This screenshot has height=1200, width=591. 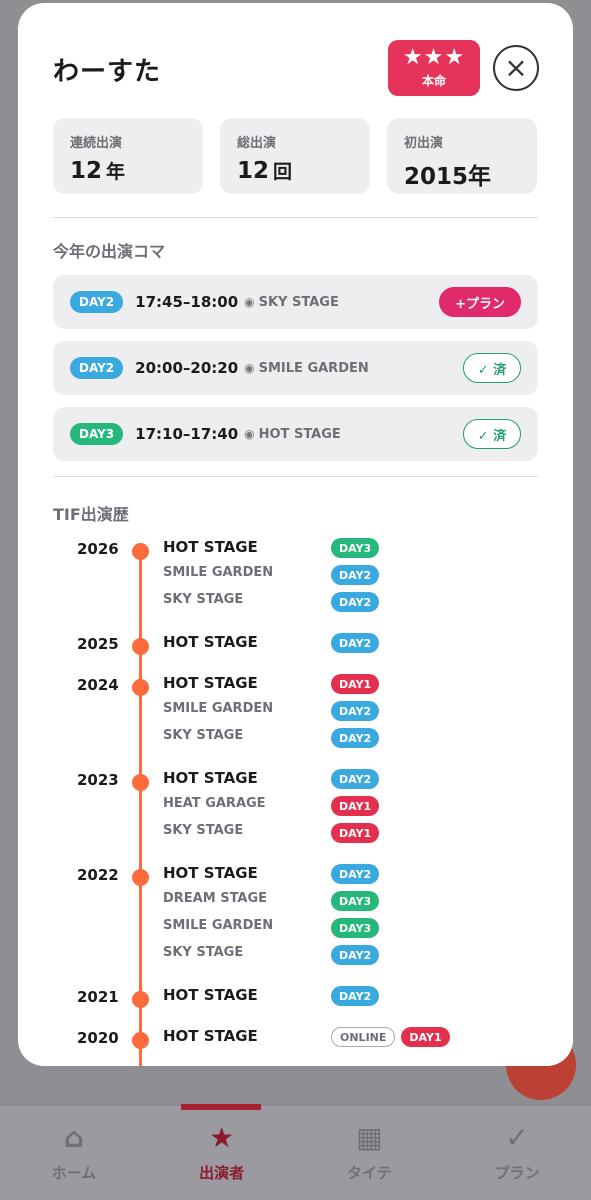 I want to click on slot-time: 17:10–17:40, so click(x=187, y=434).